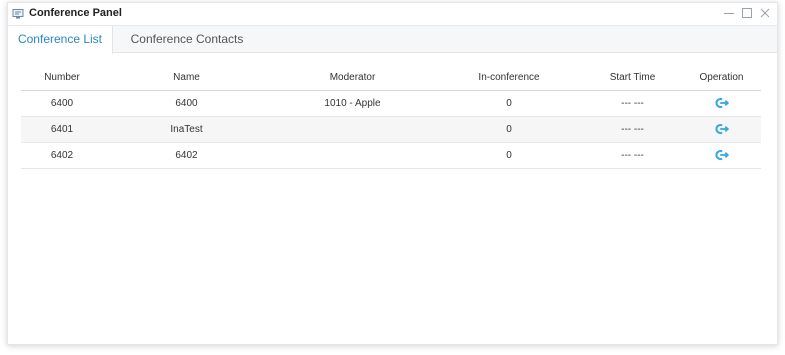  Describe the element at coordinates (60, 40) in the screenshot. I see `tab-conference-list: Conference List` at that location.